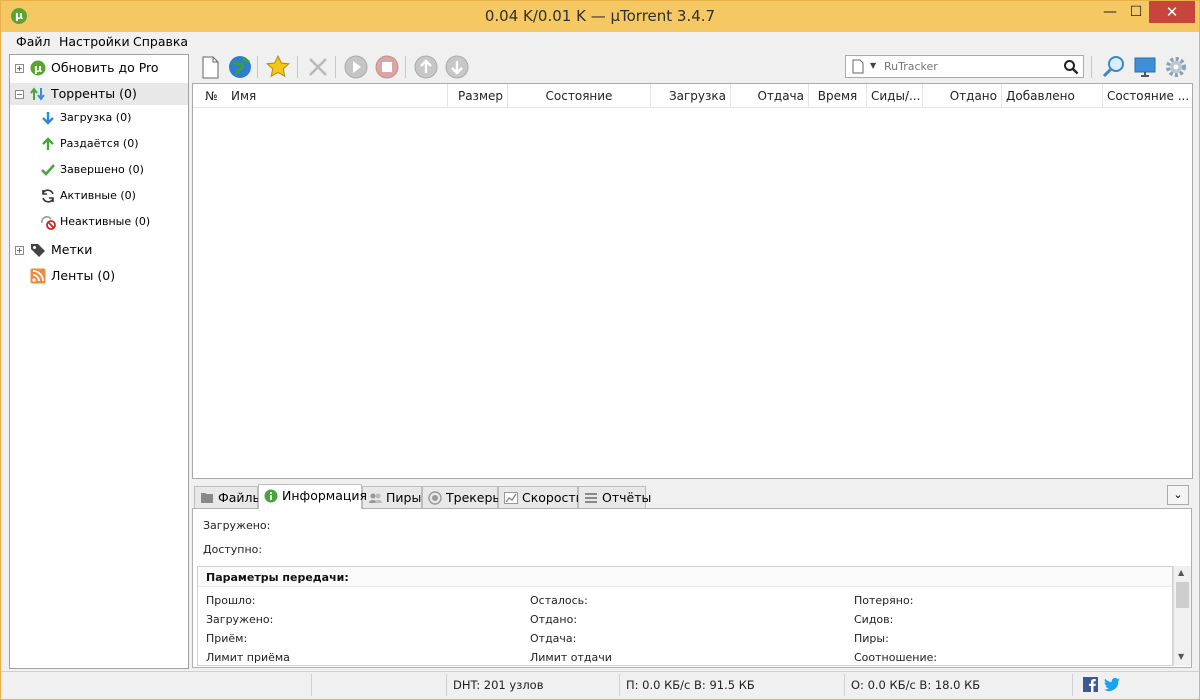 This screenshot has height=700, width=1200. I want to click on sidebar-item-torrents: − Торренты (0), so click(99, 94).